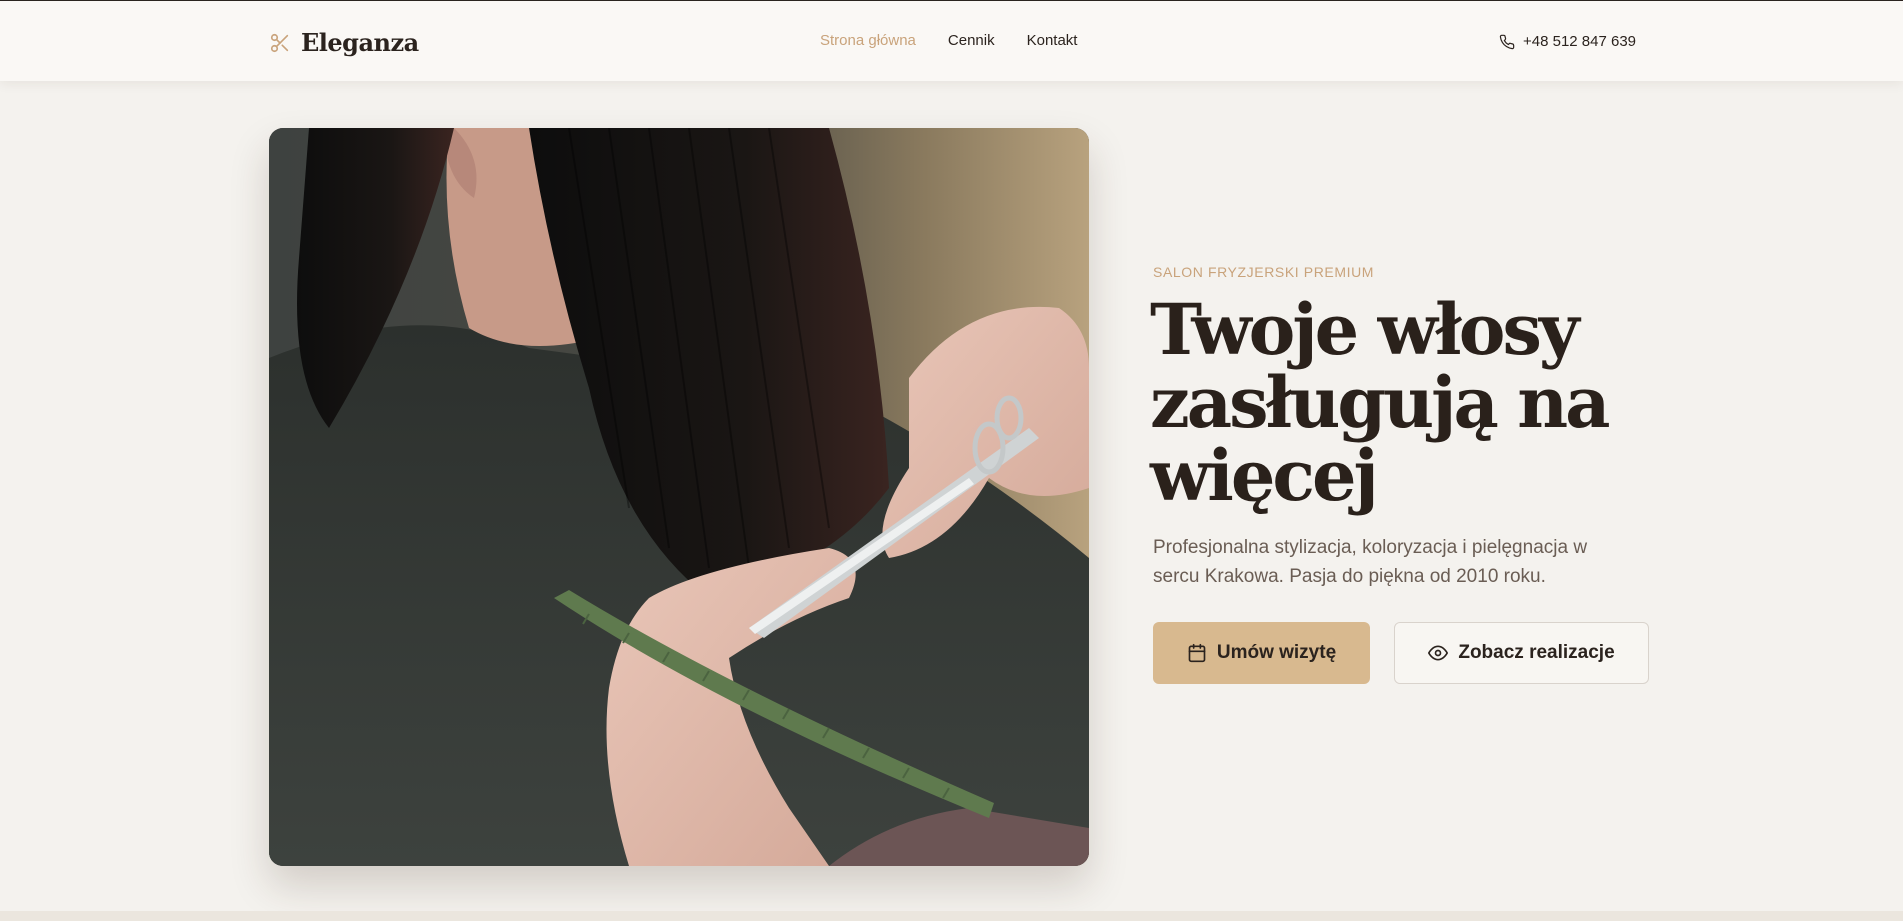 This screenshot has height=921, width=1903. I want to click on brand: Eleganza, so click(344, 42).